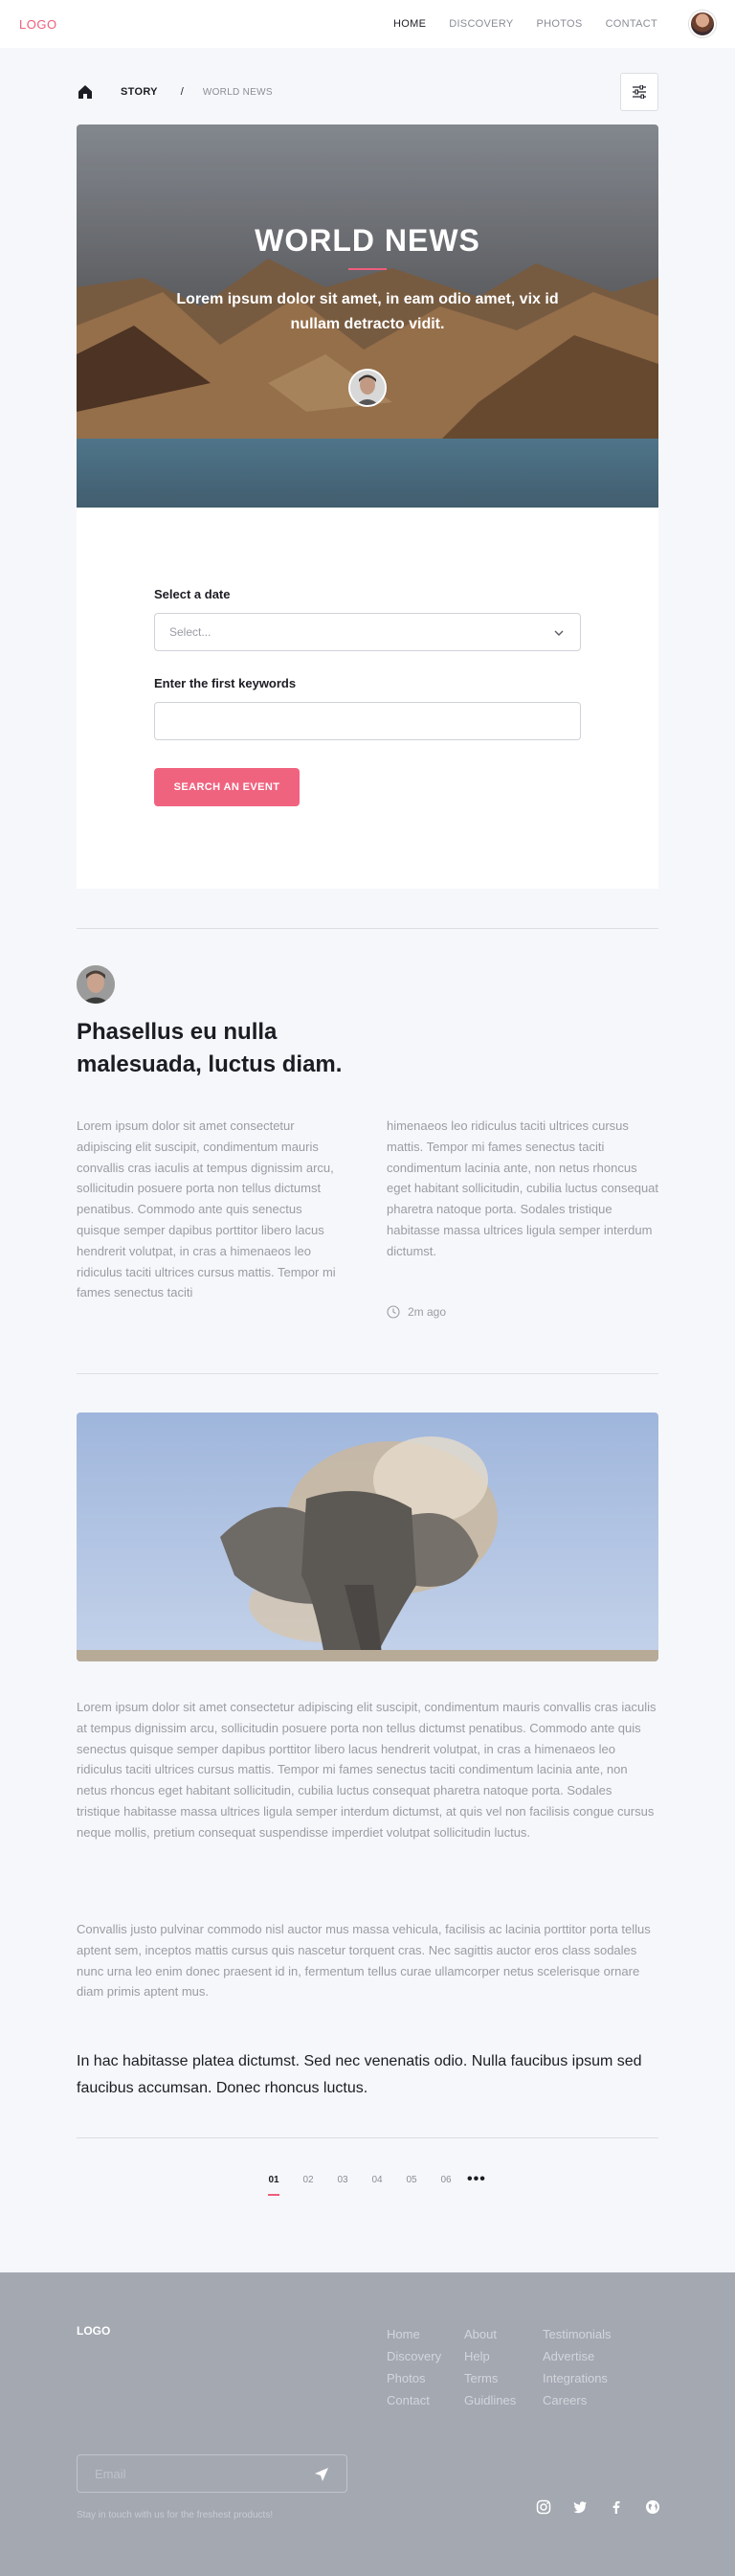 The width and height of the screenshot is (735, 2576). What do you see at coordinates (580, 2507) in the screenshot?
I see `twitter-icon` at bounding box center [580, 2507].